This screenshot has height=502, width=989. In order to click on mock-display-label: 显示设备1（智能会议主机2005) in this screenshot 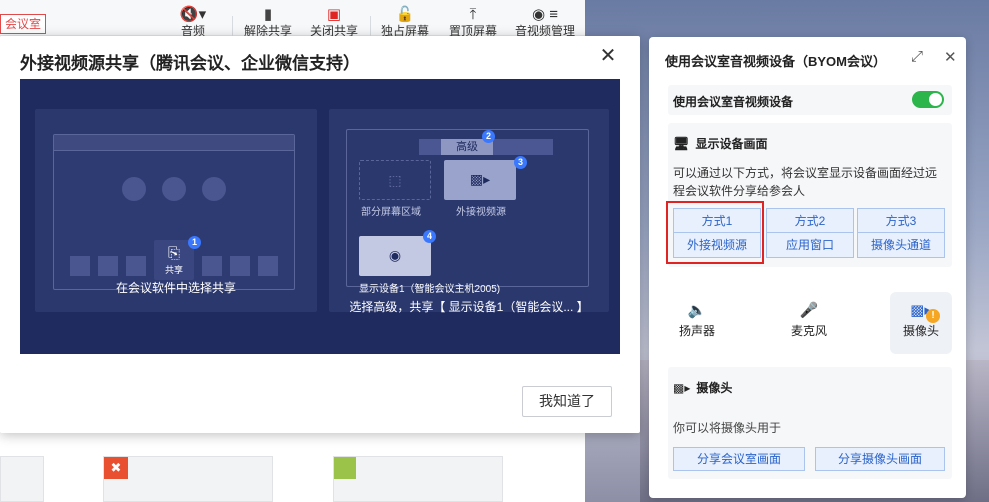, I will do `click(430, 289)`.